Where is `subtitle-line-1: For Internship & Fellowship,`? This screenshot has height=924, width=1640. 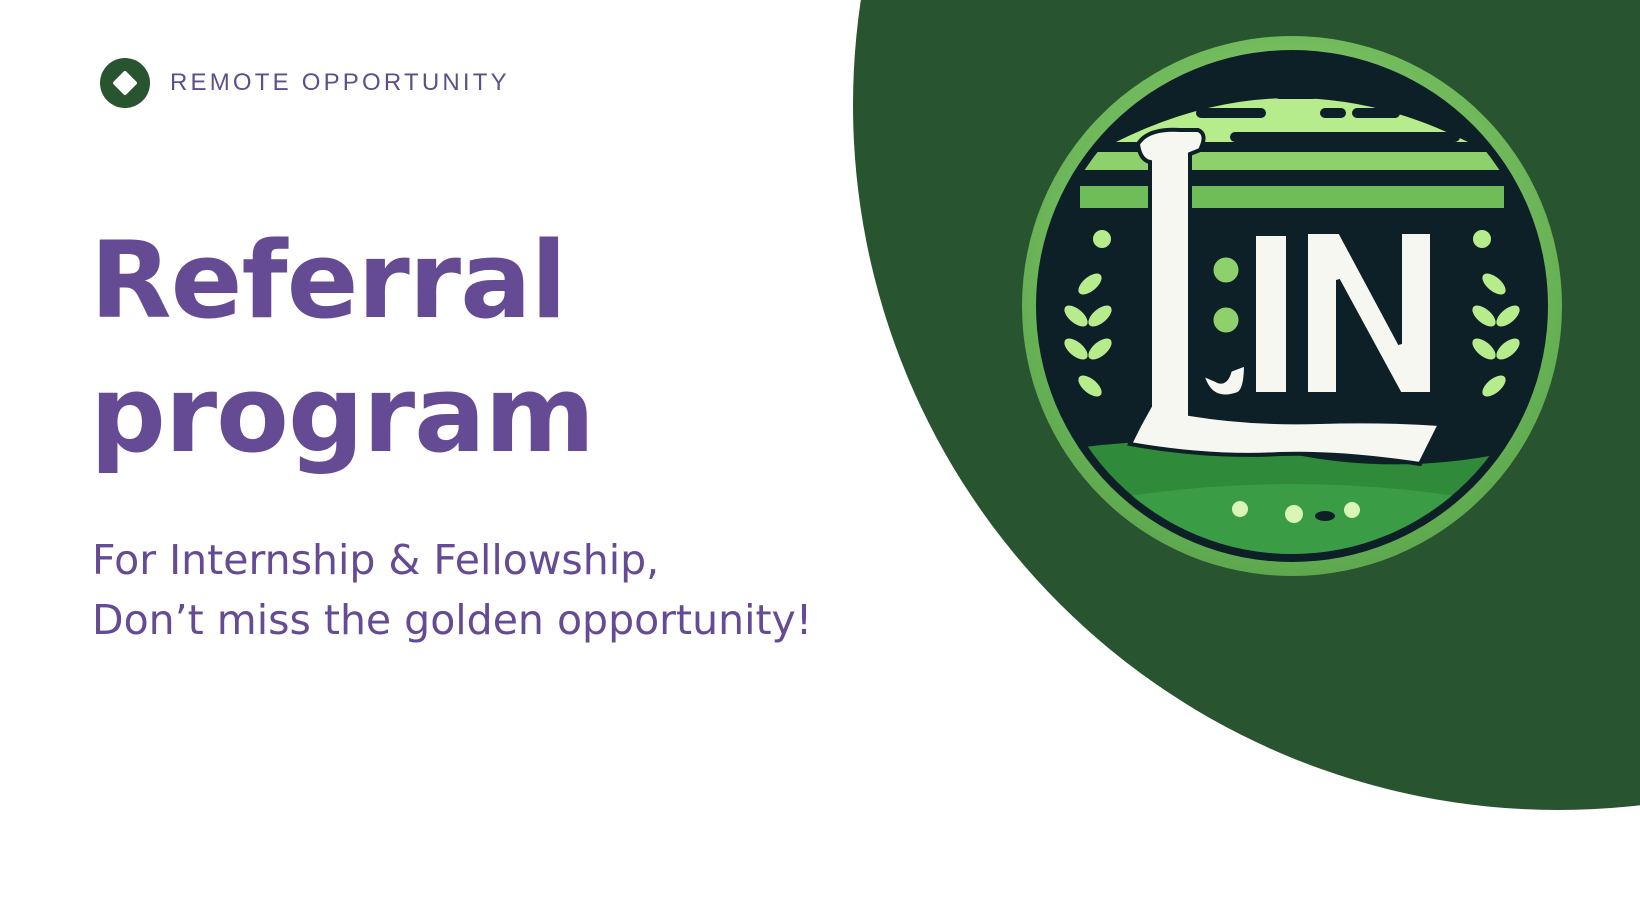 subtitle-line-1: For Internship & Fellowship, is located at coordinates (376, 560).